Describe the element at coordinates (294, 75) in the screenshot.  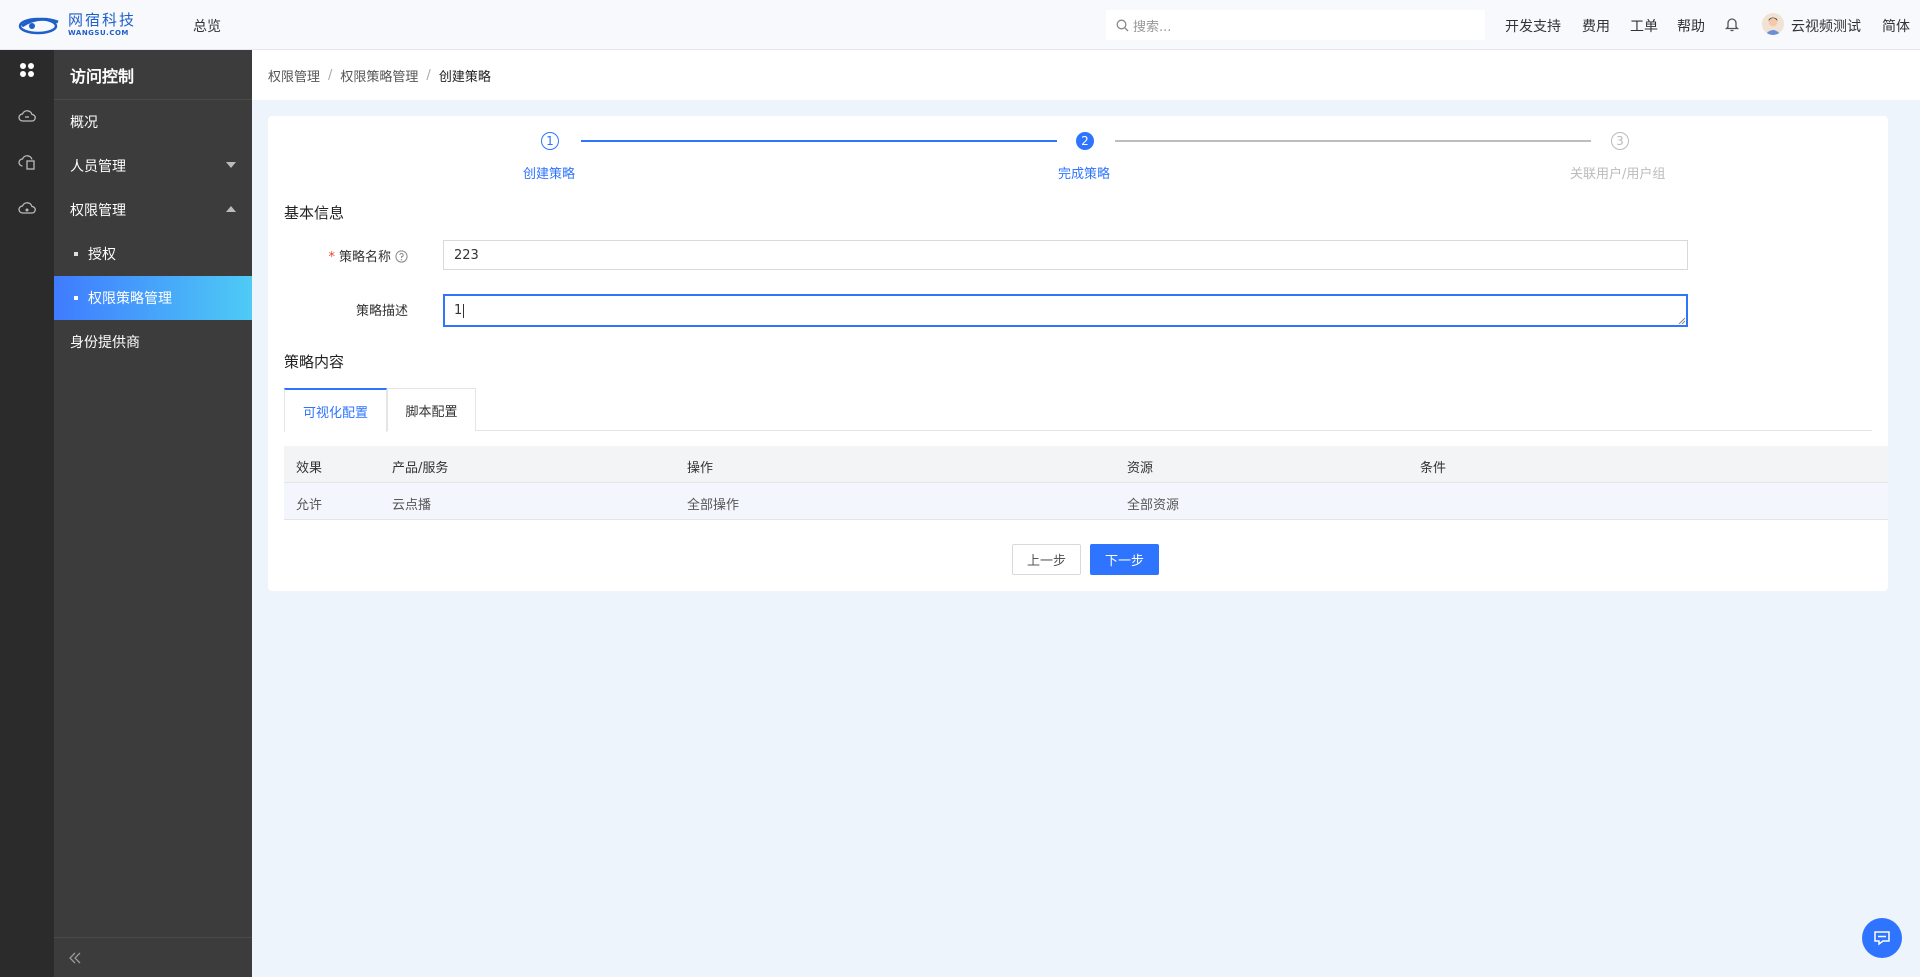
I see `breadcrumb-permission-management: 权限管理` at that location.